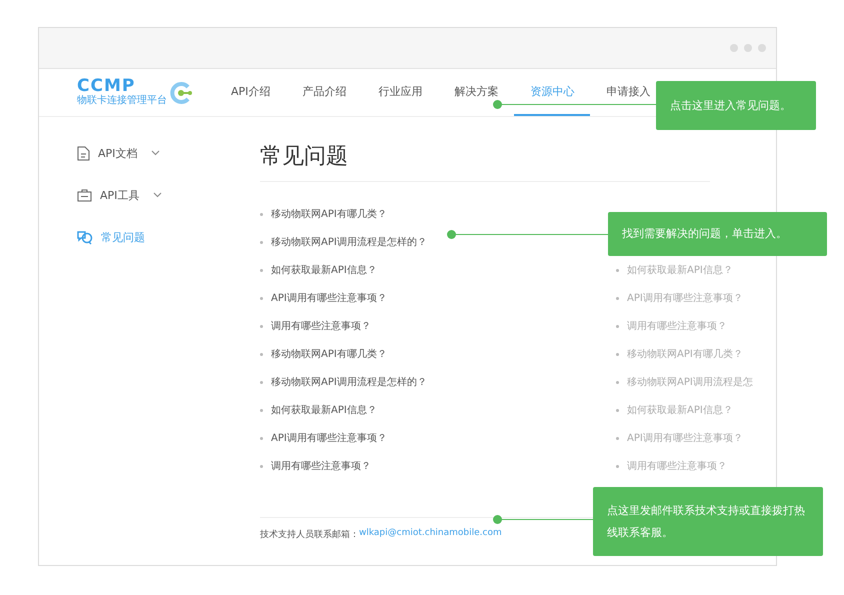 The height and width of the screenshot is (595, 844). I want to click on callout-tooltip: 点击这里进入常见问题。, so click(736, 105).